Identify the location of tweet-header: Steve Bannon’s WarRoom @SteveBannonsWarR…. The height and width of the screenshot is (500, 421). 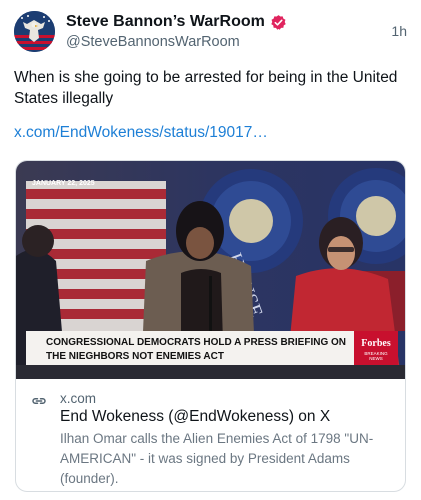
(210, 33).